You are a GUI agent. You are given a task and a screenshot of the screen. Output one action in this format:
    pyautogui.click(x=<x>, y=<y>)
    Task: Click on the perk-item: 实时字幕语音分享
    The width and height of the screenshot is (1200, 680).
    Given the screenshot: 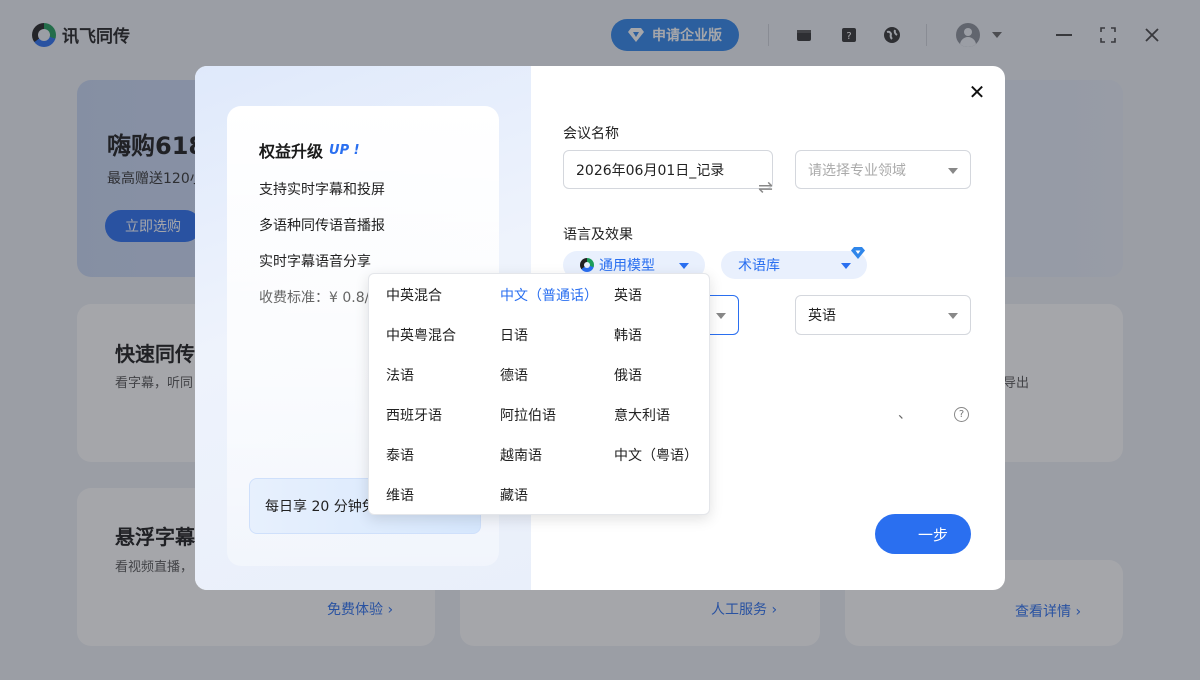 What is the action you would take?
    pyautogui.click(x=315, y=262)
    